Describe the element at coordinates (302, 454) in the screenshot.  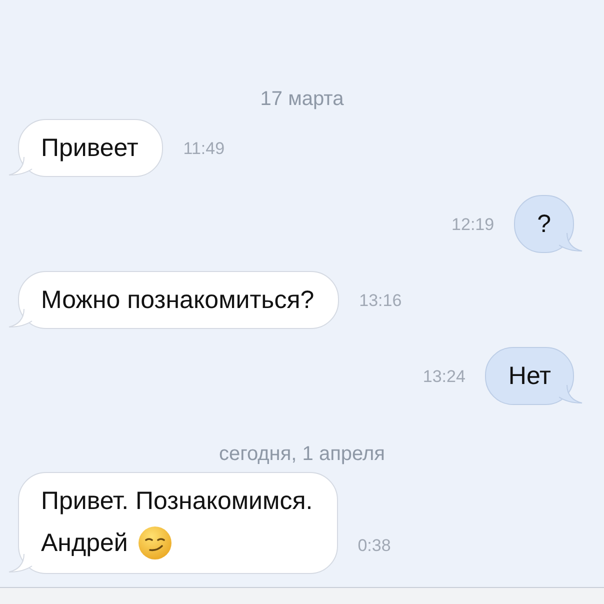
I see `date-separator: сегодня, 1 апреля` at that location.